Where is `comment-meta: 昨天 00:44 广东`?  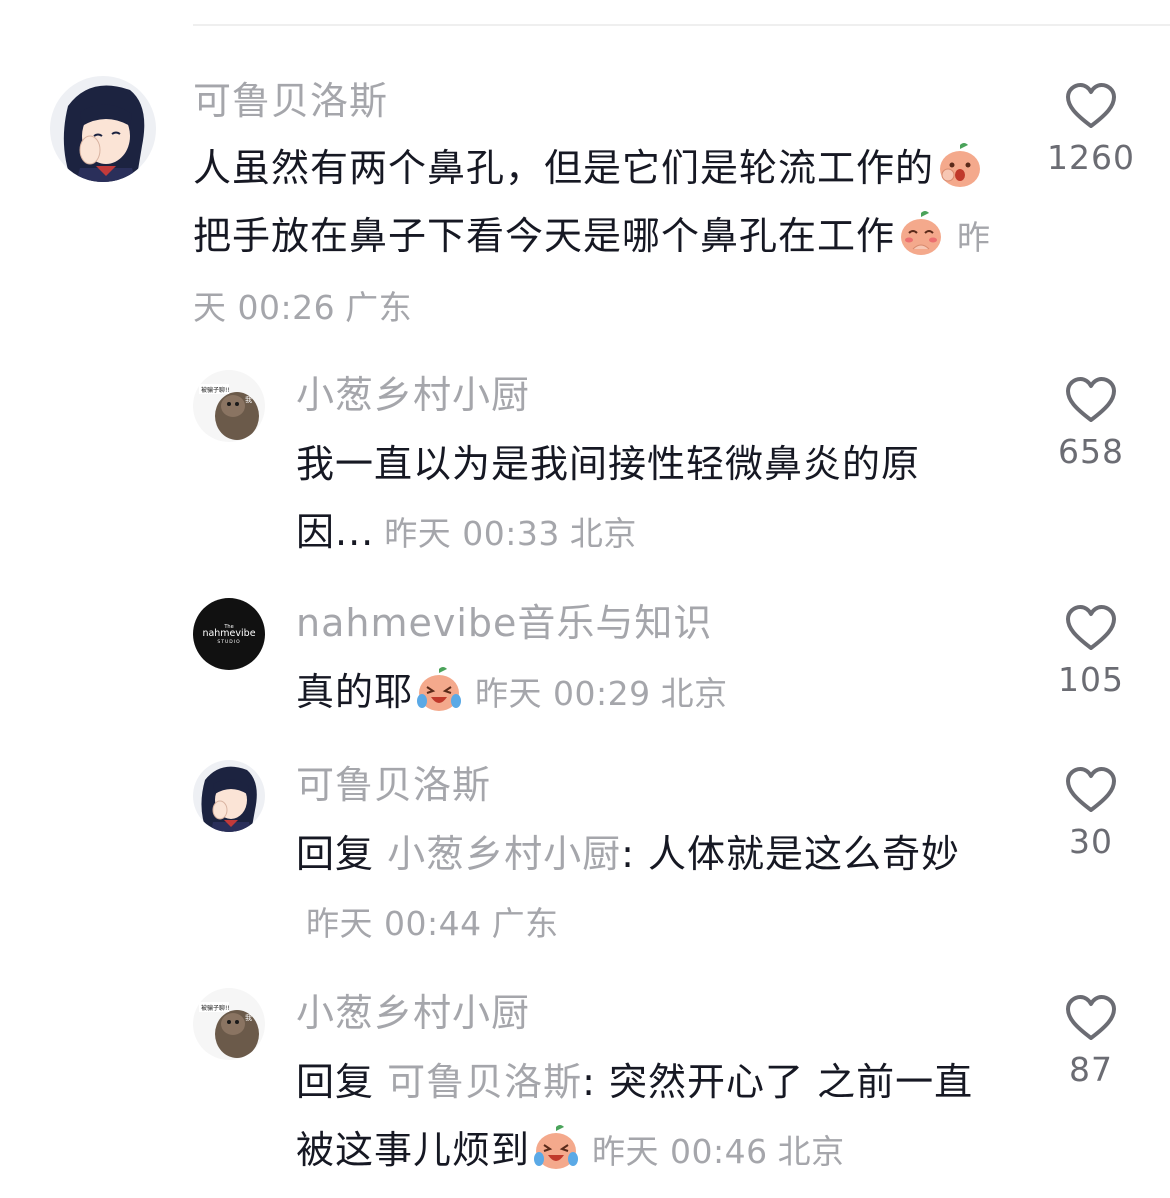
comment-meta: 昨天 00:44 广东 is located at coordinates (432, 923).